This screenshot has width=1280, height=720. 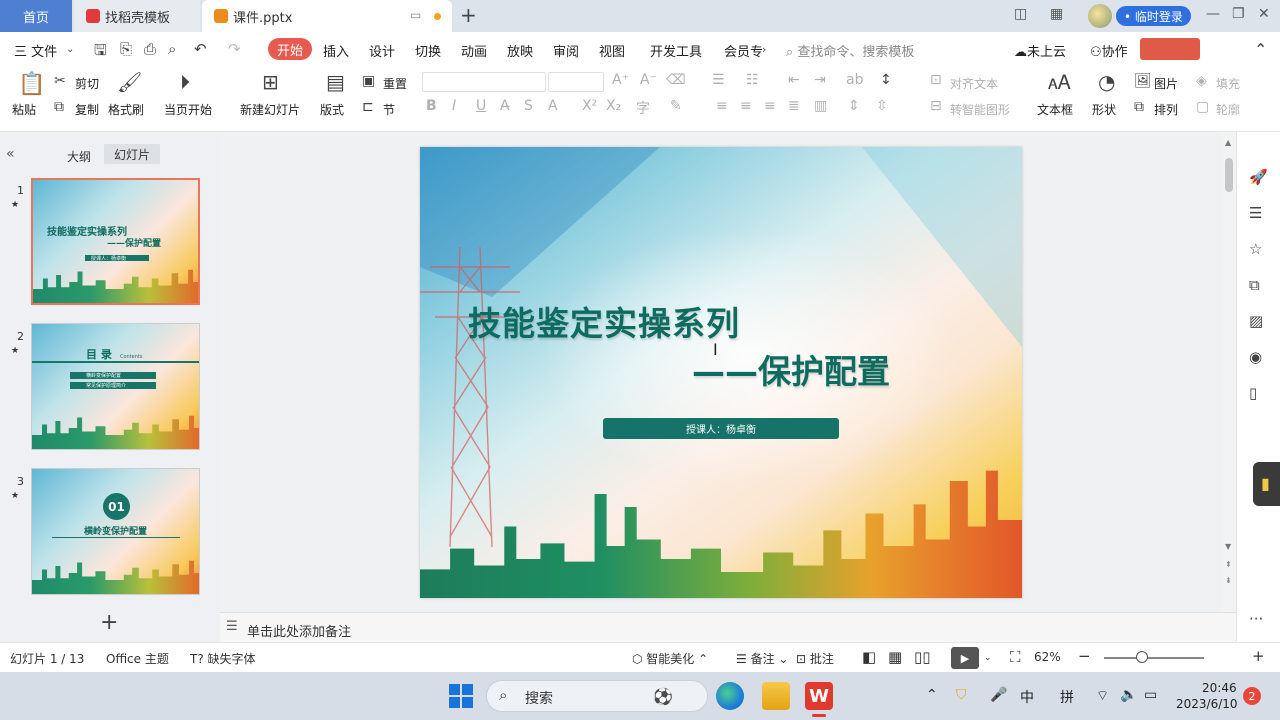 What do you see at coordinates (1020, 14) in the screenshot?
I see `layout-icon: ◫` at bounding box center [1020, 14].